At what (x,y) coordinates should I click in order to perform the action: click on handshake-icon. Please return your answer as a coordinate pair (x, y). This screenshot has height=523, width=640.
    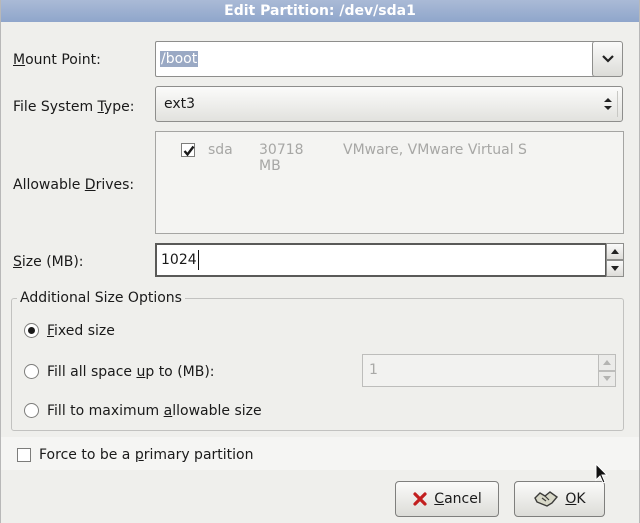
    Looking at the image, I should click on (546, 499).